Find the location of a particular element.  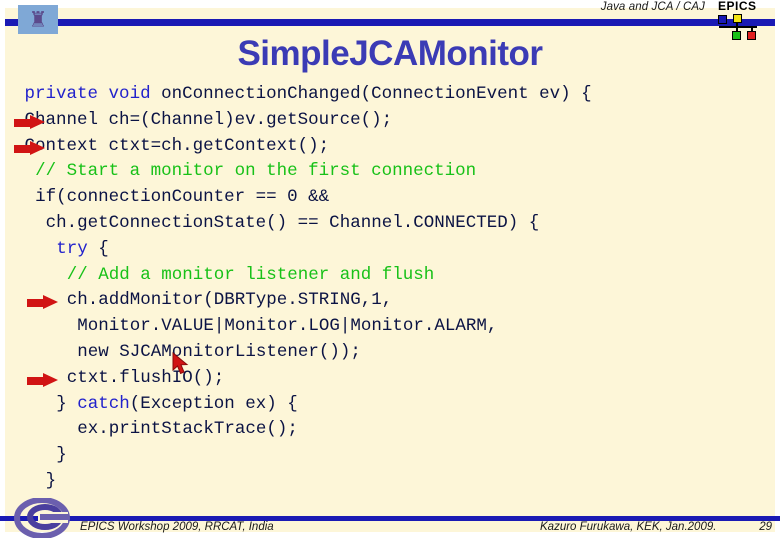

code-line: // Add a monitor listener and flush is located at coordinates (390, 276).